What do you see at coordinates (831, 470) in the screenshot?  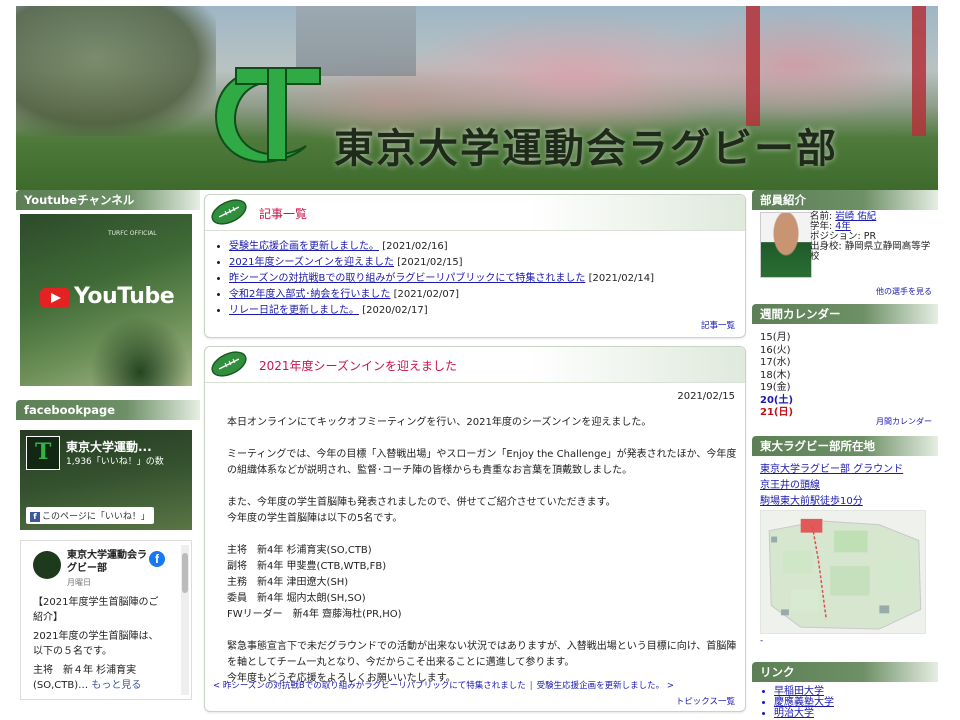 I see `location-ground-link: 東京大学ラグビー部 グラウンド` at bounding box center [831, 470].